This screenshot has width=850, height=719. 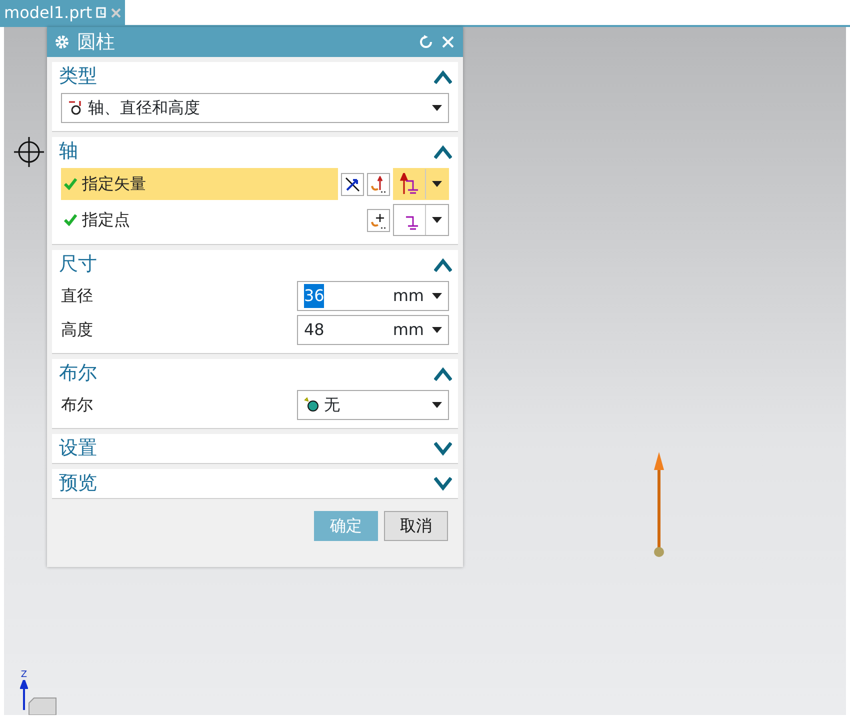 What do you see at coordinates (373, 405) in the screenshot?
I see `boolean-dropdown: 无` at bounding box center [373, 405].